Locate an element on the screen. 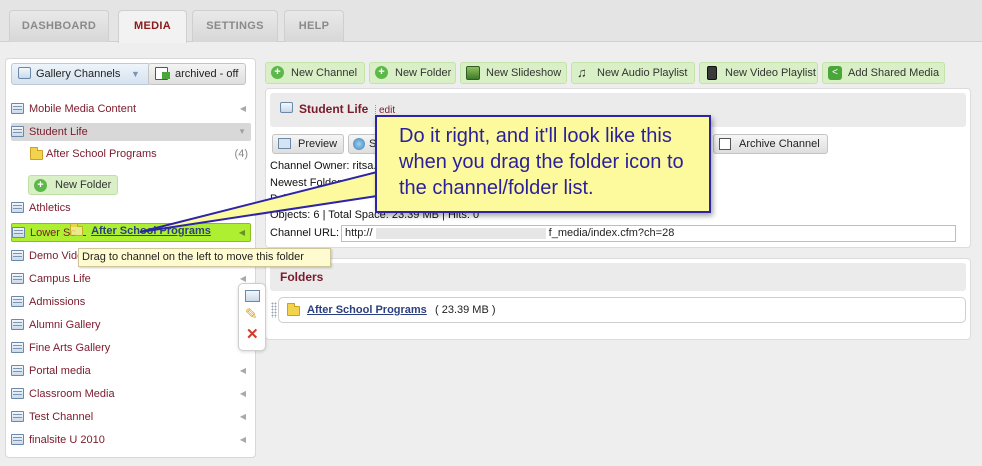  drag-ghost: After School Programs is located at coordinates (140, 232).